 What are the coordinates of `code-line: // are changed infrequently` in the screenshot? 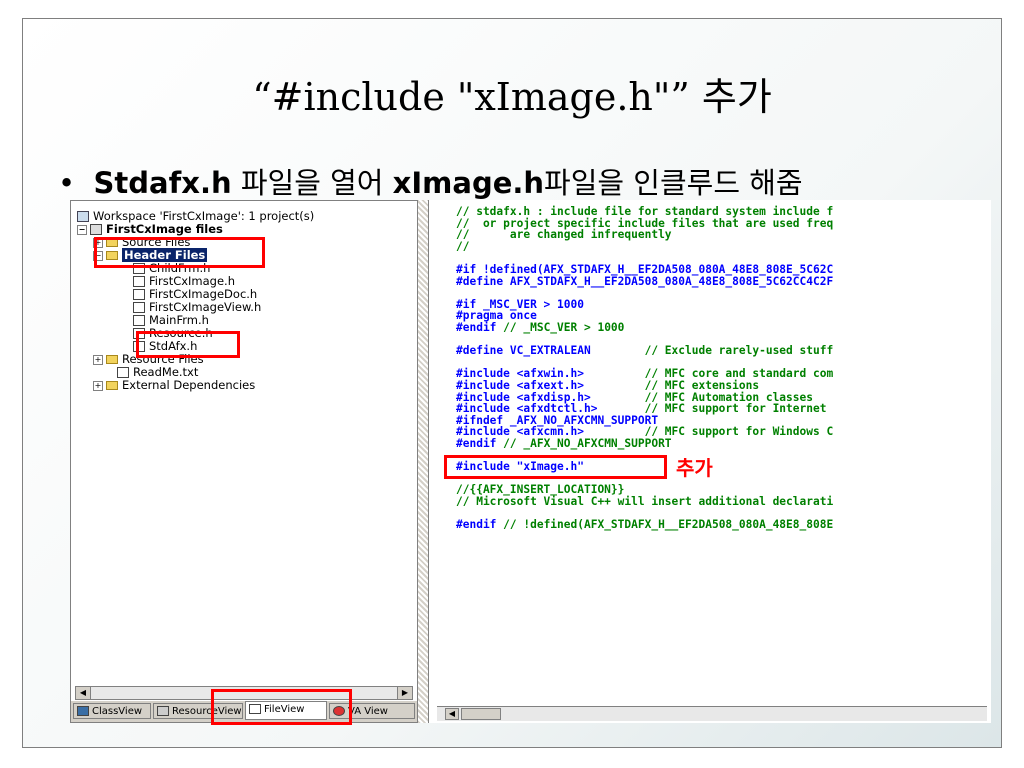 It's located at (644, 235).